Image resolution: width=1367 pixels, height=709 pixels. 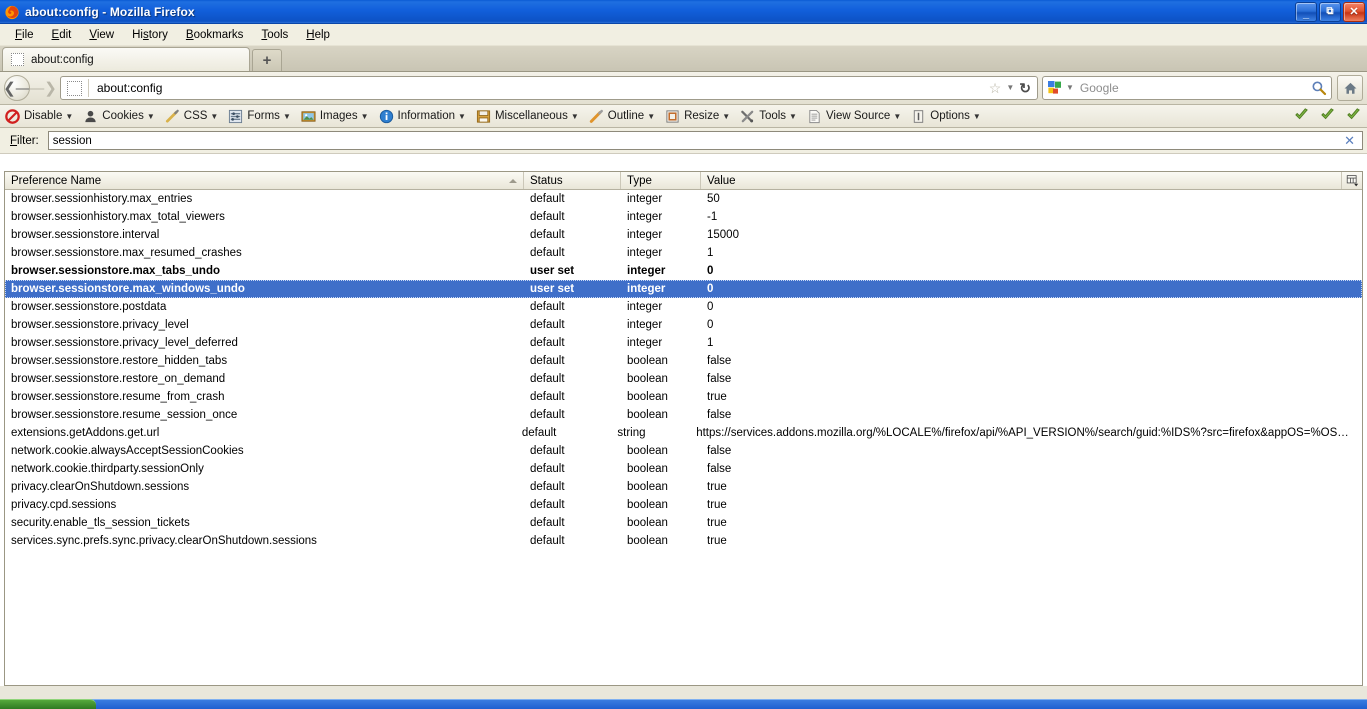 What do you see at coordinates (854, 116) in the screenshot?
I see `devbar-item-view-source: View Source ▼` at bounding box center [854, 116].